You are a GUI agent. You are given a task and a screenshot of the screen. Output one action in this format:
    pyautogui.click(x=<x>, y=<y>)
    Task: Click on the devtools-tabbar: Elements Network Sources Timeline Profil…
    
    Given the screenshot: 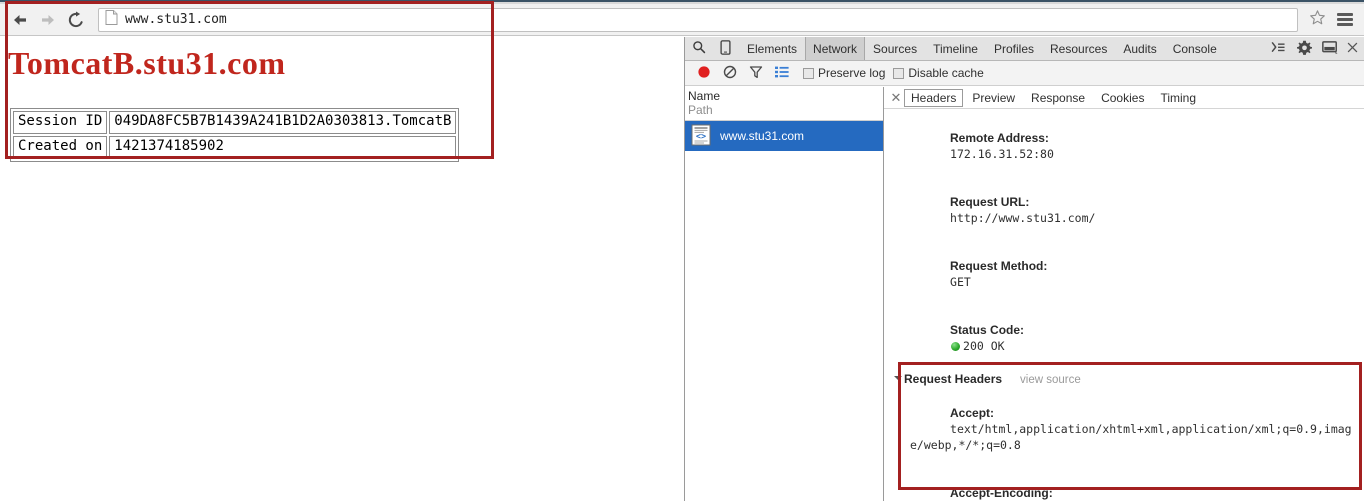 What is the action you would take?
    pyautogui.click(x=1024, y=49)
    